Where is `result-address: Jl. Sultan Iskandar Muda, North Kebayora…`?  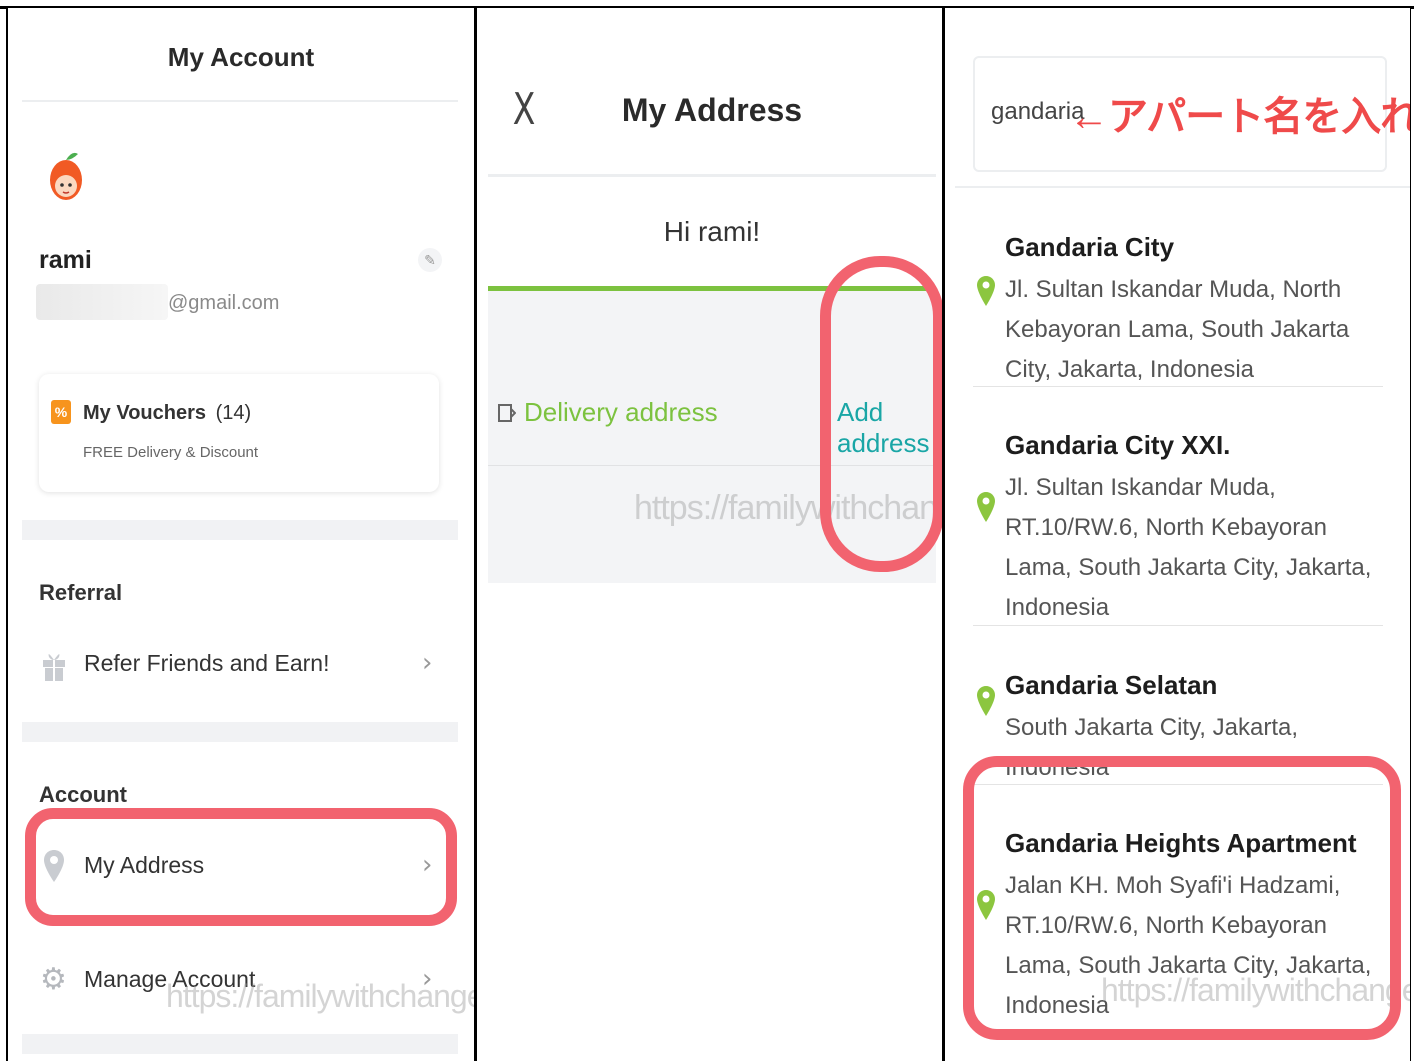
result-address: Jl. Sultan Iskandar Muda, North Kebayora… is located at coordinates (1177, 329).